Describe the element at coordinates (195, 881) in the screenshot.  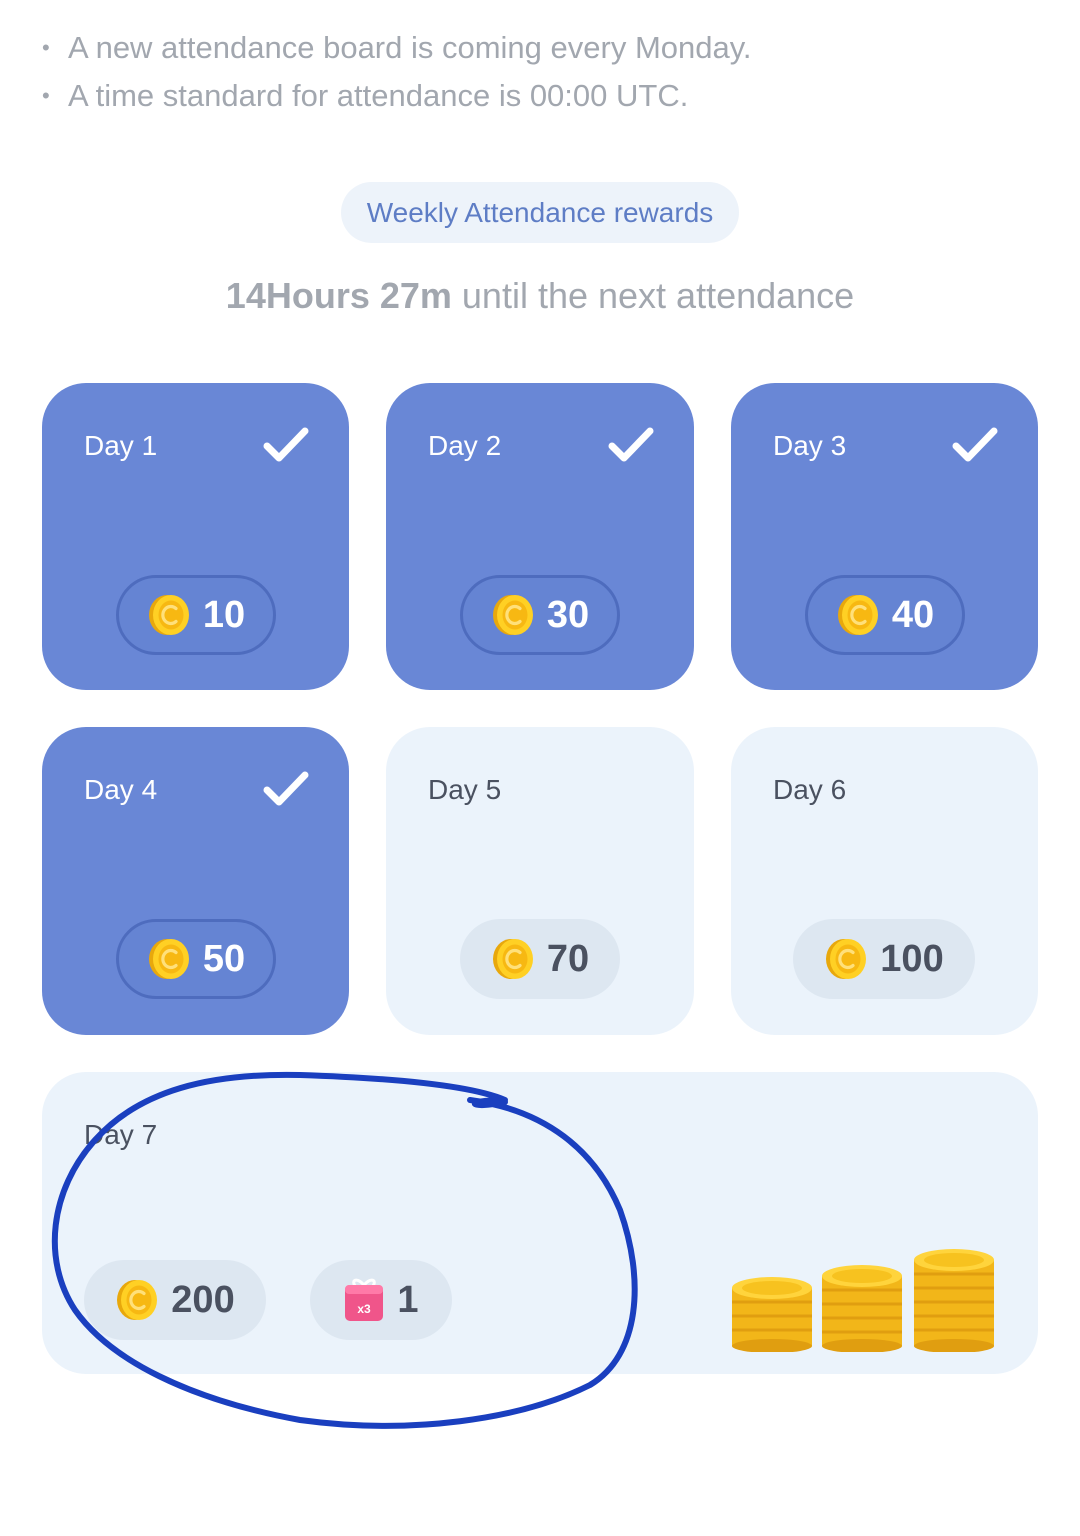
I see `day-card-4: Day 4 50` at that location.